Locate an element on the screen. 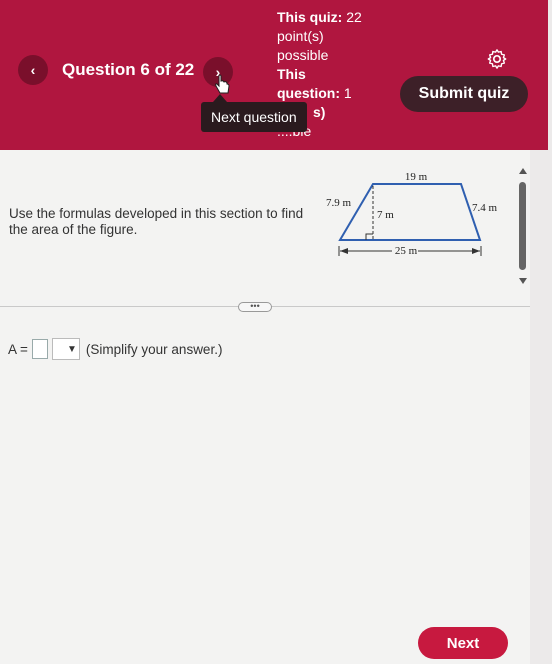 The height and width of the screenshot is (664, 552). answer-hint: (Simplify your answer.) is located at coordinates (154, 349).